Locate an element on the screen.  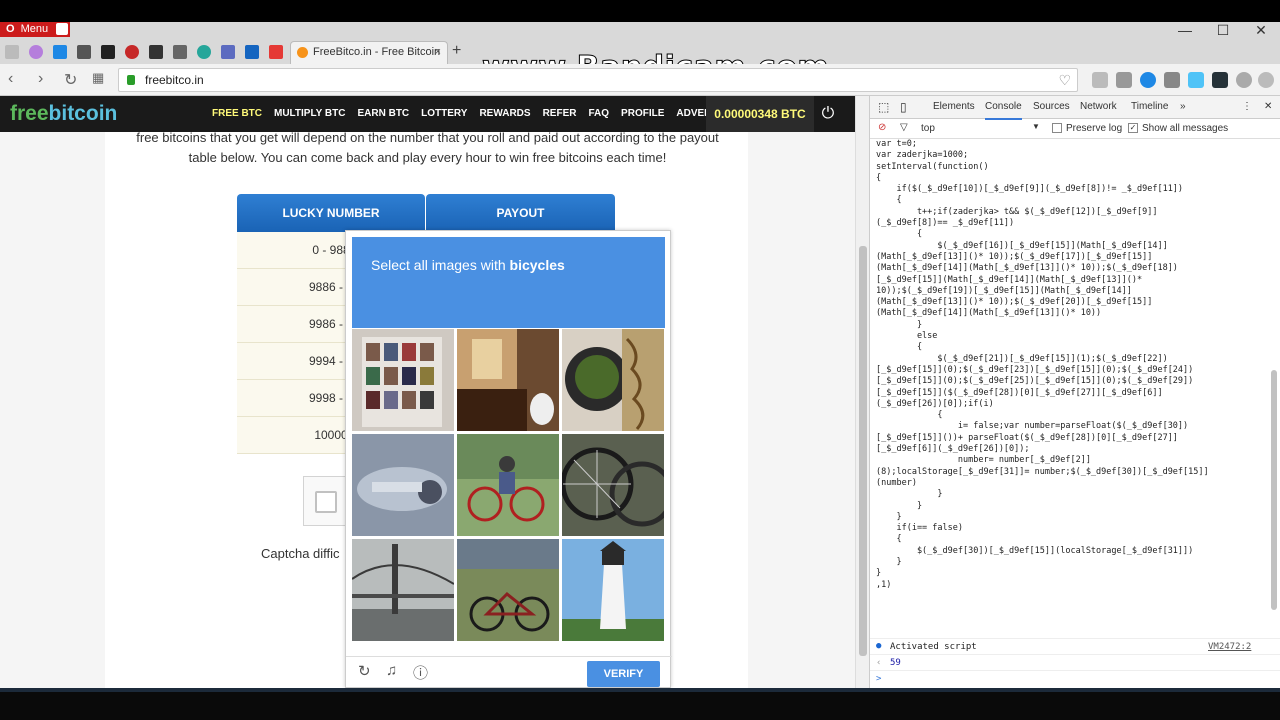
logout-power-icon: ⏻ is located at coordinates (828, 114).